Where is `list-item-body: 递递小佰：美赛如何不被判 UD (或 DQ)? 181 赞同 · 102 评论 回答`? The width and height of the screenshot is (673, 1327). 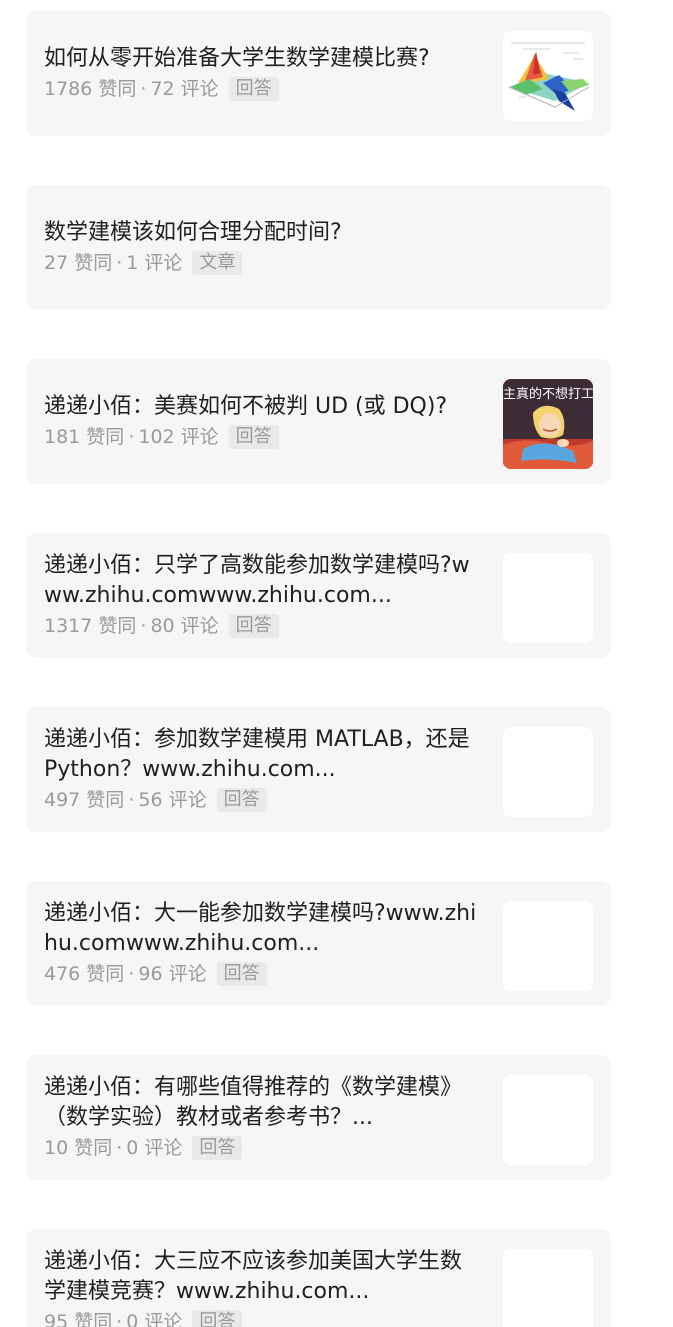
list-item-body: 递递小佰：美赛如何不被判 UD (或 DQ)? 181 赞同 · 102 评论 回答 is located at coordinates (262, 421).